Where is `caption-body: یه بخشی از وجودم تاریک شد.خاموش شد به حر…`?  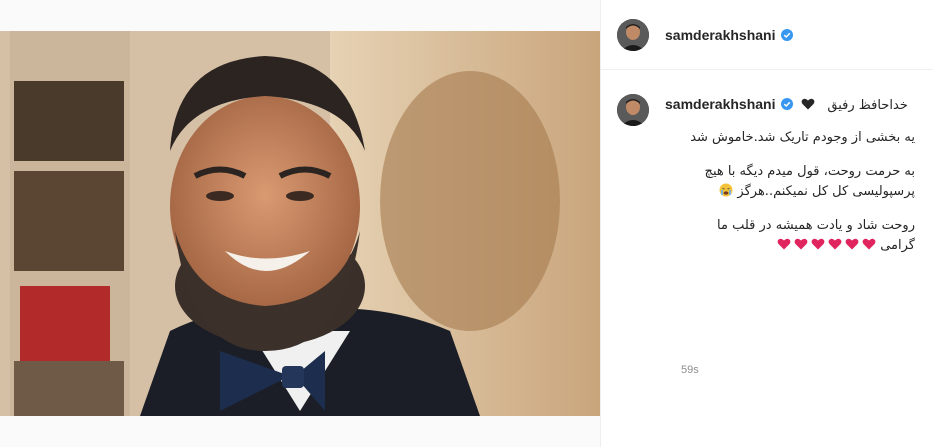
caption-body: یه بخشی از وجودم تاریک شد.خاموش شد به حر… is located at coordinates (790, 192).